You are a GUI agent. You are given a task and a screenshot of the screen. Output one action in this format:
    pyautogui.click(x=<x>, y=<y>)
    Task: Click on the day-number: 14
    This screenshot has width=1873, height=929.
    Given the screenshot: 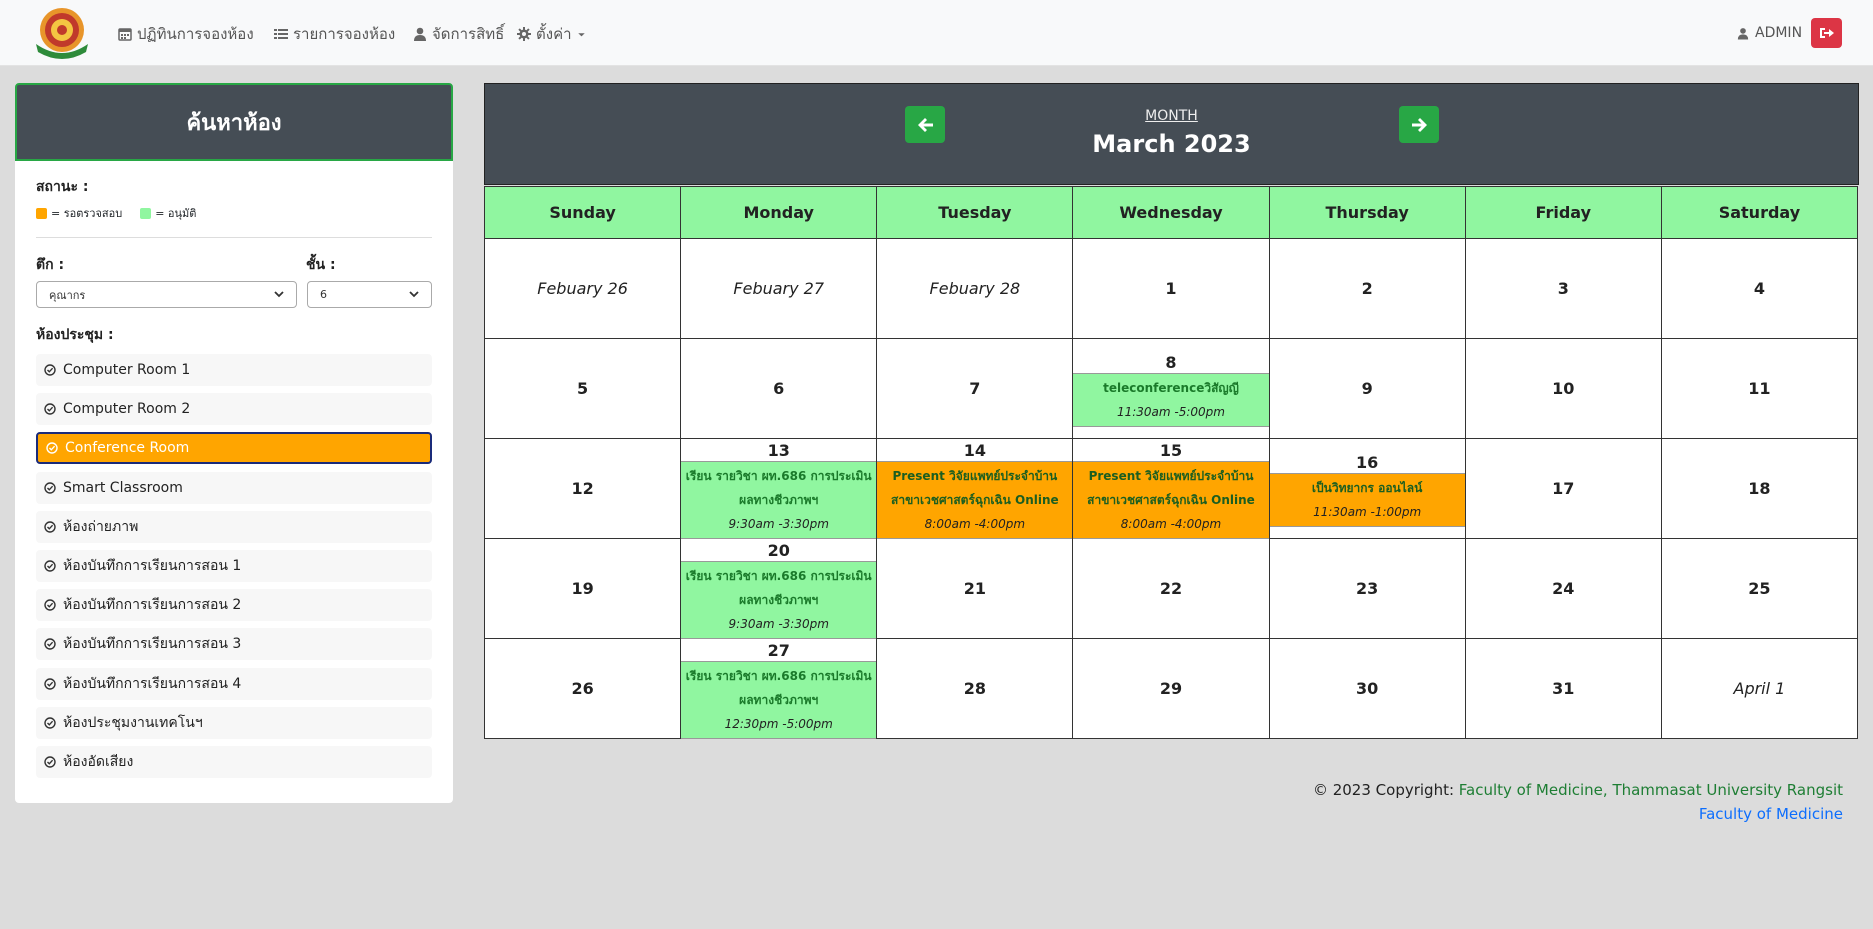 What is the action you would take?
    pyautogui.click(x=974, y=450)
    